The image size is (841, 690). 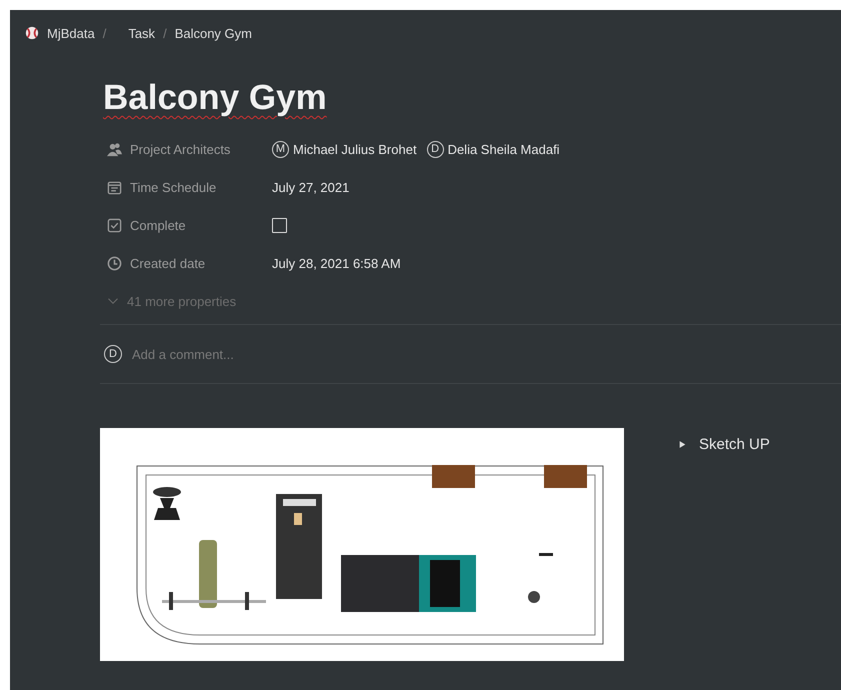 I want to click on avatar: M, so click(x=280, y=149).